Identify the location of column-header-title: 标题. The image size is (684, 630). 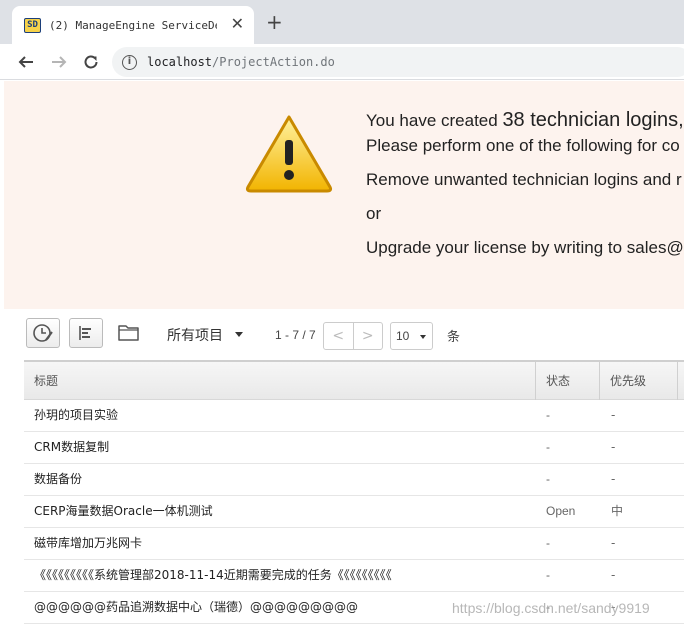
(279, 381).